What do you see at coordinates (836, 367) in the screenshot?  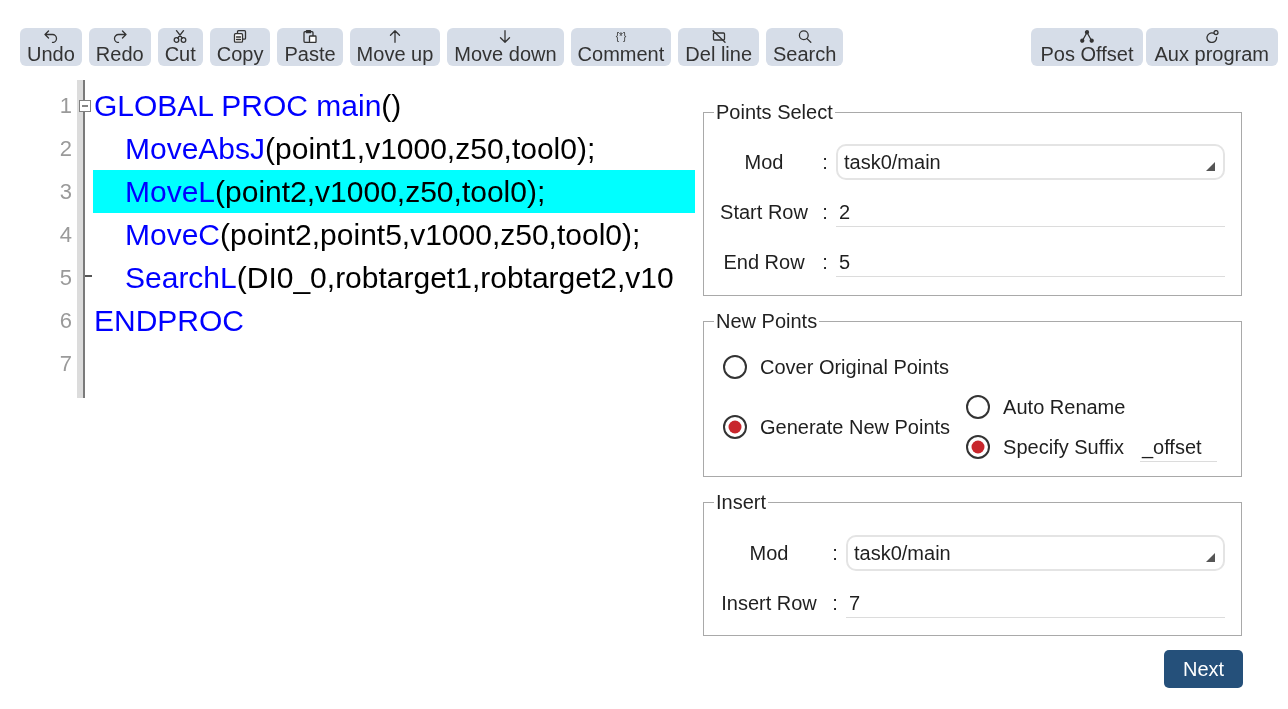 I see `radio-button: Cover Original Points` at bounding box center [836, 367].